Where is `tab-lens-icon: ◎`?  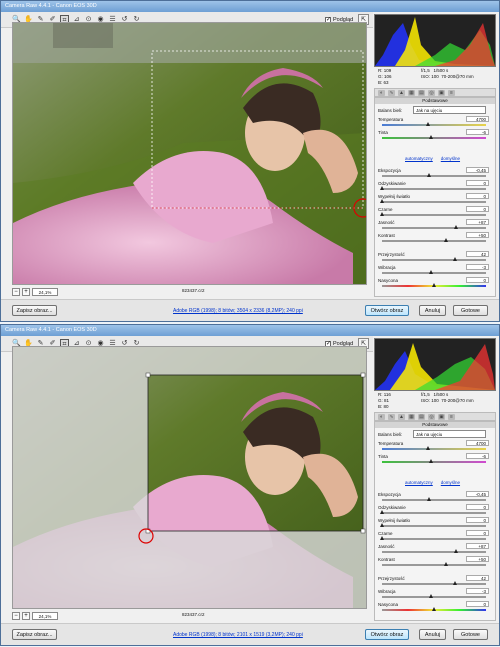 tab-lens-icon: ◎ is located at coordinates (431, 417).